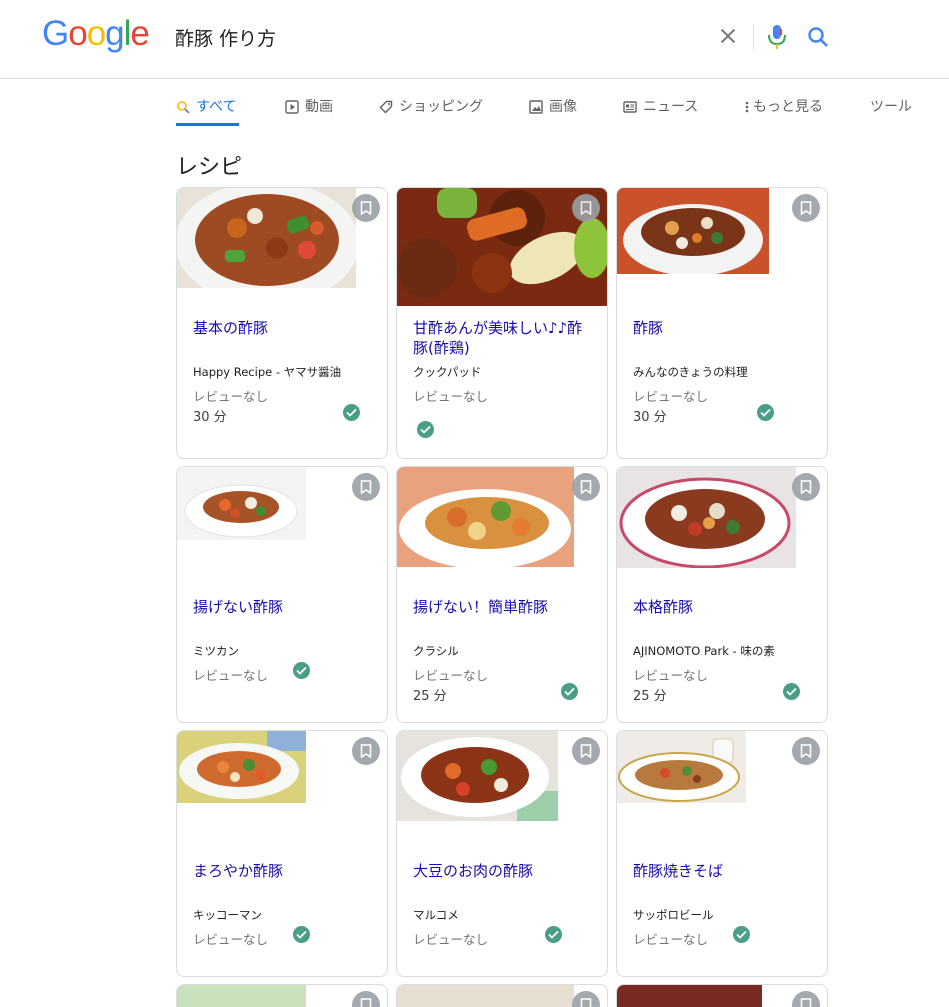 The width and height of the screenshot is (949, 1007). What do you see at coordinates (777, 37) in the screenshot?
I see `mic-icon` at bounding box center [777, 37].